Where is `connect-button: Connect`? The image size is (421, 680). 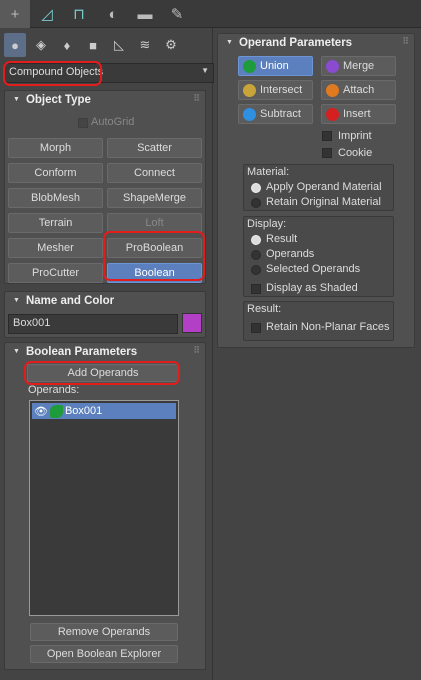 connect-button: Connect is located at coordinates (154, 173).